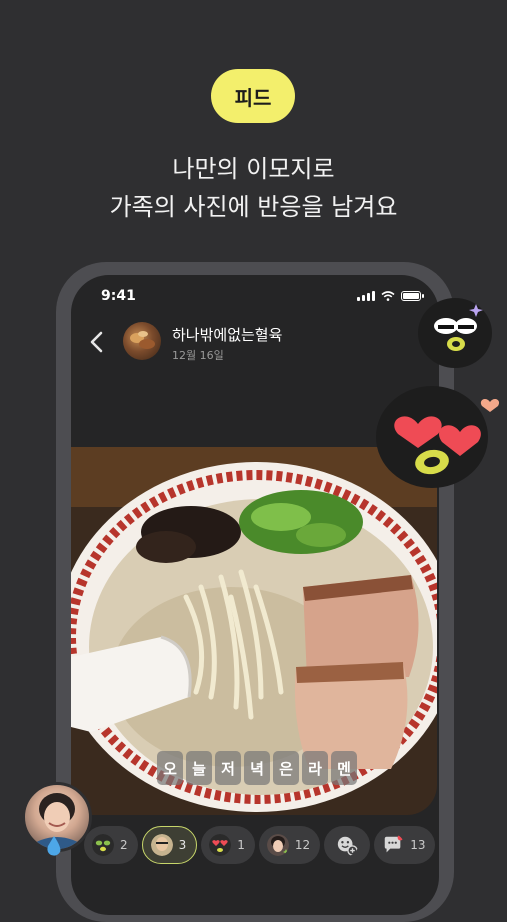 The image size is (507, 922). What do you see at coordinates (103, 845) in the screenshot?
I see `green-wink-emoji-icon` at bounding box center [103, 845].